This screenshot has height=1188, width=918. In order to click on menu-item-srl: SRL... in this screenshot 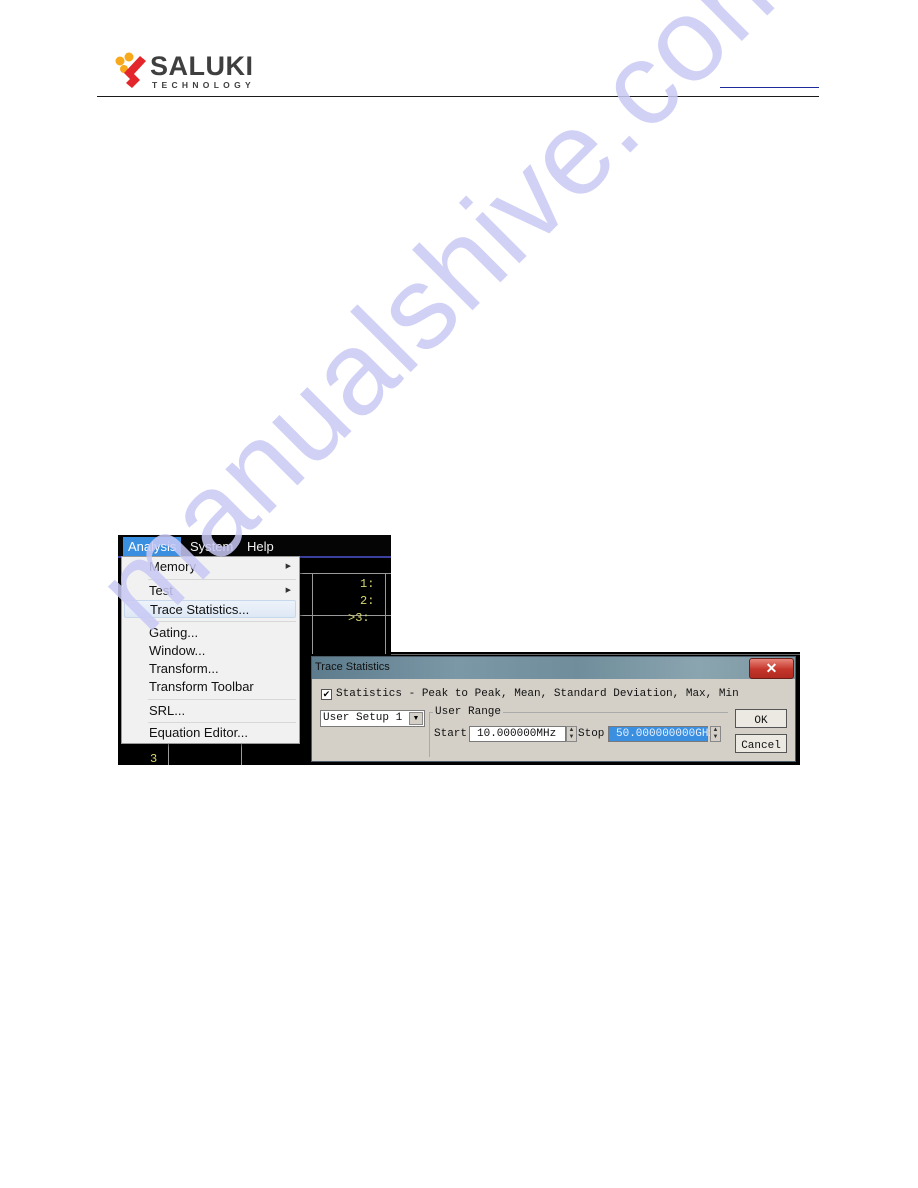, I will do `click(167, 711)`.